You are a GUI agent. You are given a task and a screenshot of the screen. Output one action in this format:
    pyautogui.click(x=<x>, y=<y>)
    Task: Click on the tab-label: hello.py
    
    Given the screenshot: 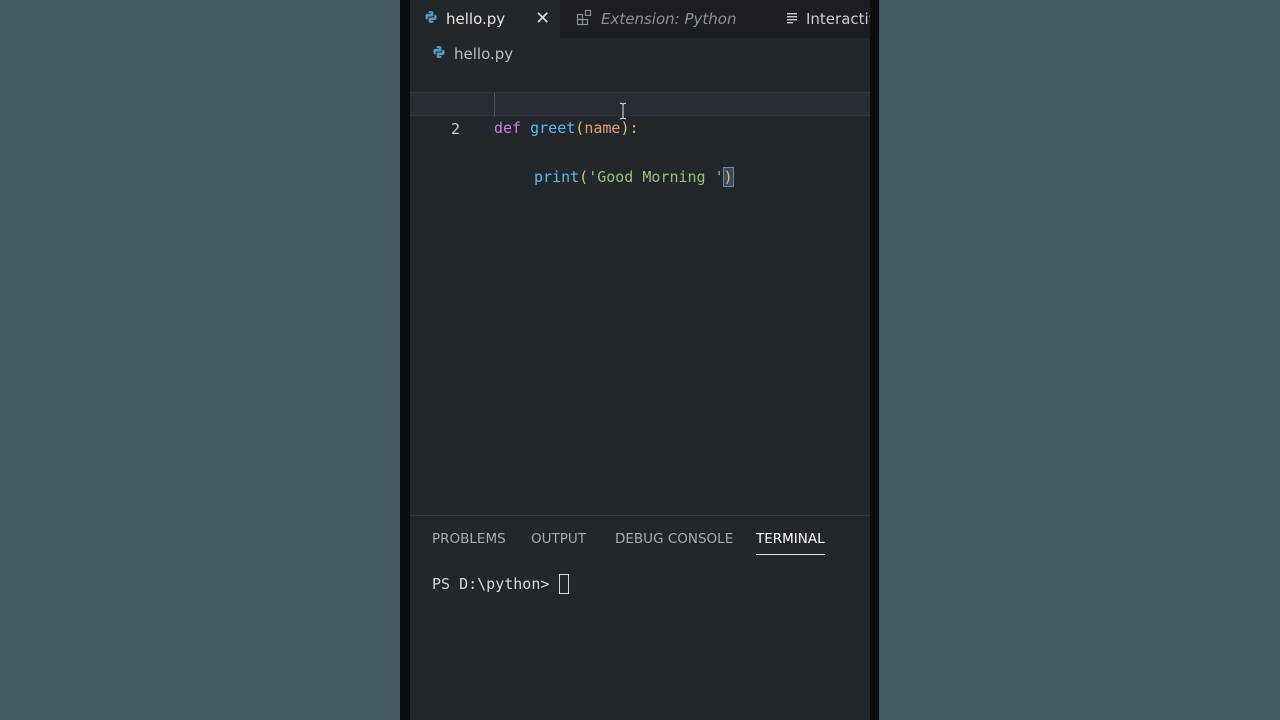 What is the action you would take?
    pyautogui.click(x=476, y=19)
    